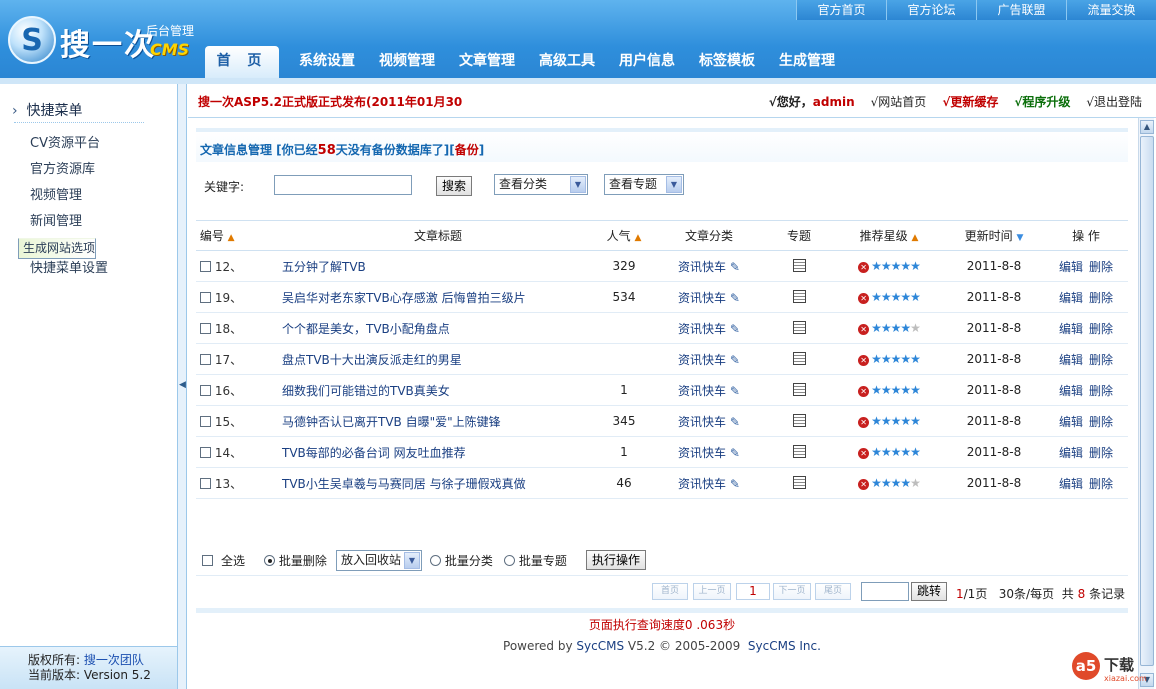  What do you see at coordinates (929, 591) in the screenshot?
I see `jump-button: 跳转` at bounding box center [929, 591].